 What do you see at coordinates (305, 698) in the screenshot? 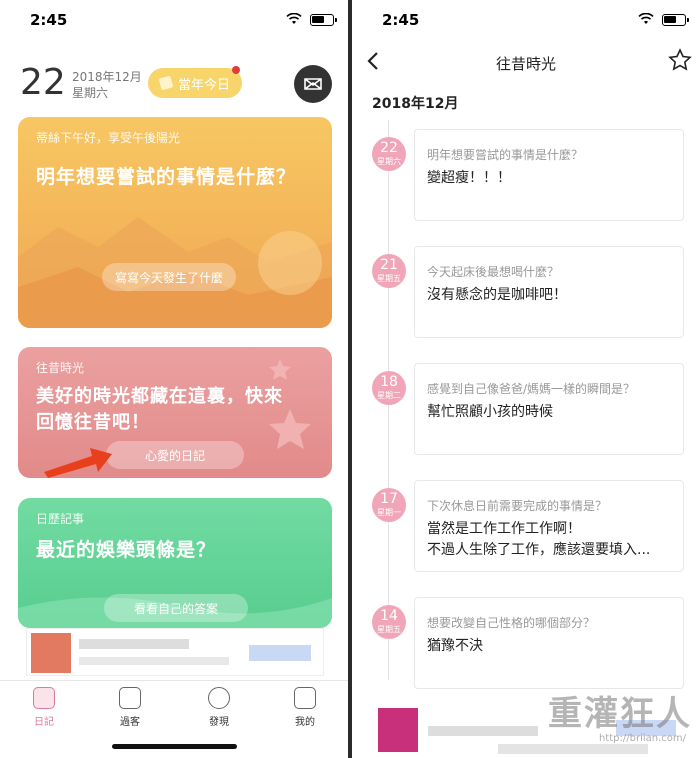
I see `face-icon` at bounding box center [305, 698].